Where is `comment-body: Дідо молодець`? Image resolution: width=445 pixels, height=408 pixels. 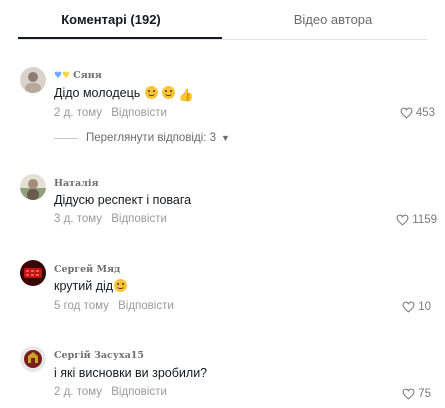
comment-body: Дідо молодець is located at coordinates (97, 93).